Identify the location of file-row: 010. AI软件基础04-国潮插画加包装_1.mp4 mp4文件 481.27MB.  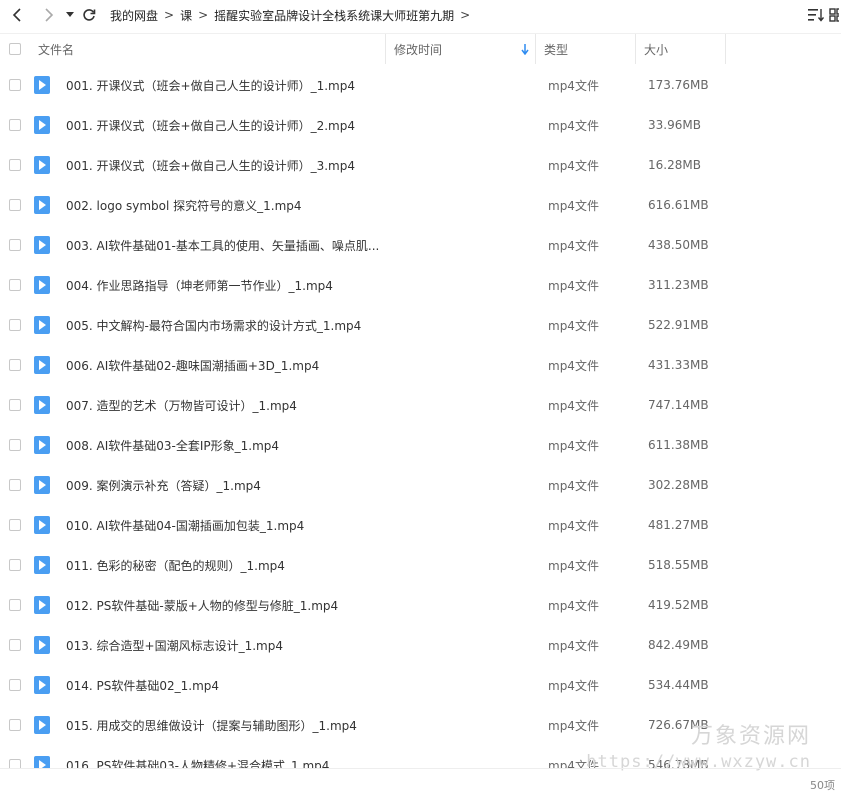
(420, 525).